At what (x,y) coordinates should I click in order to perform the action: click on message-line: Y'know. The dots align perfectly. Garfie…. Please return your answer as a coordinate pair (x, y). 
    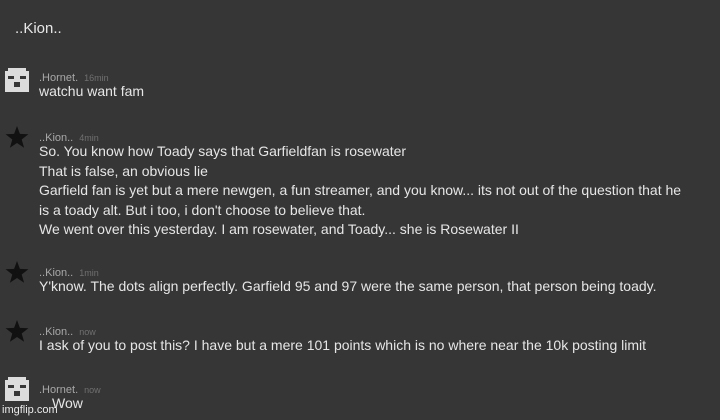
    Looking at the image, I should click on (348, 286).